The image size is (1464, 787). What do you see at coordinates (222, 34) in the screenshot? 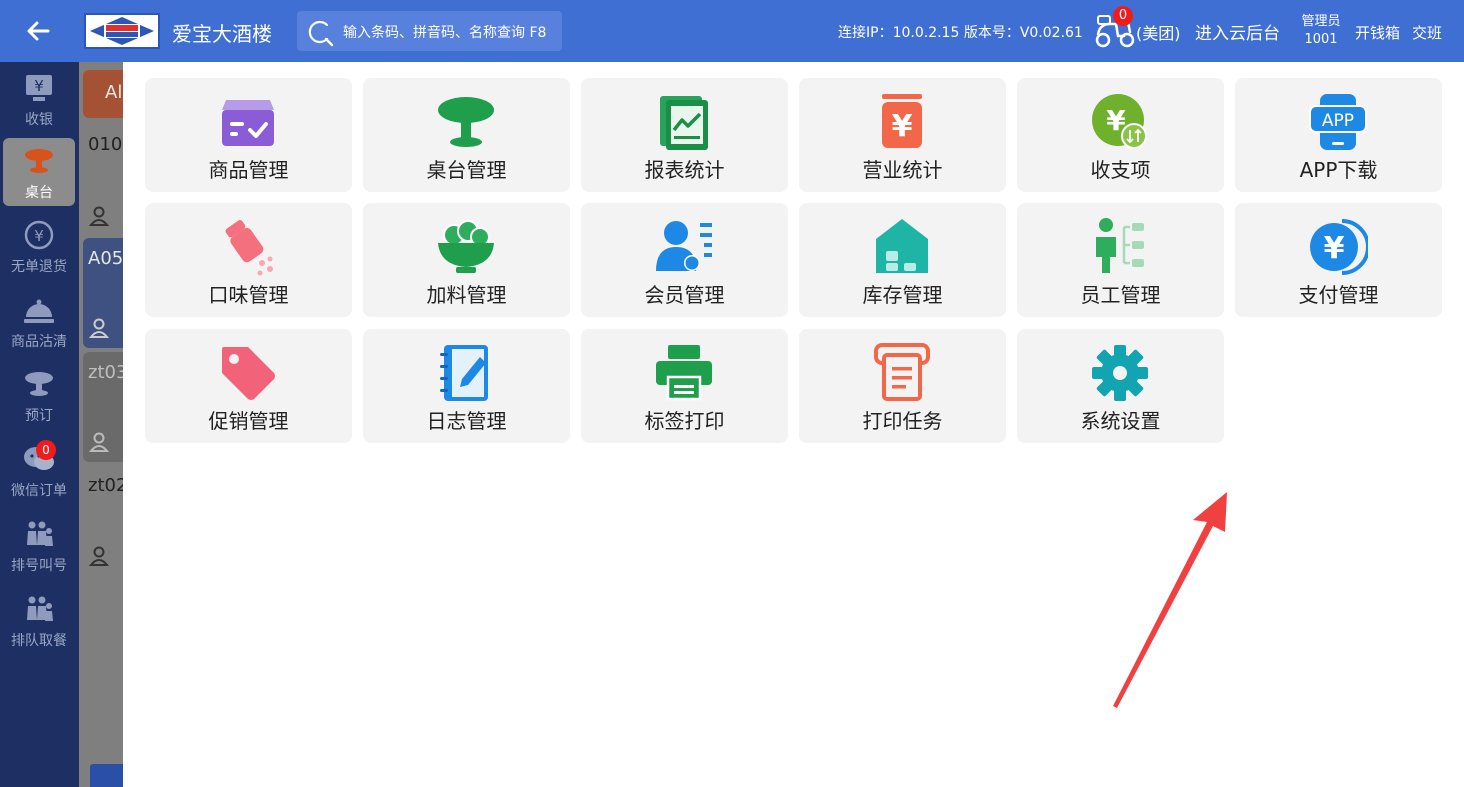
I see `store-name: 爱宝大酒楼` at bounding box center [222, 34].